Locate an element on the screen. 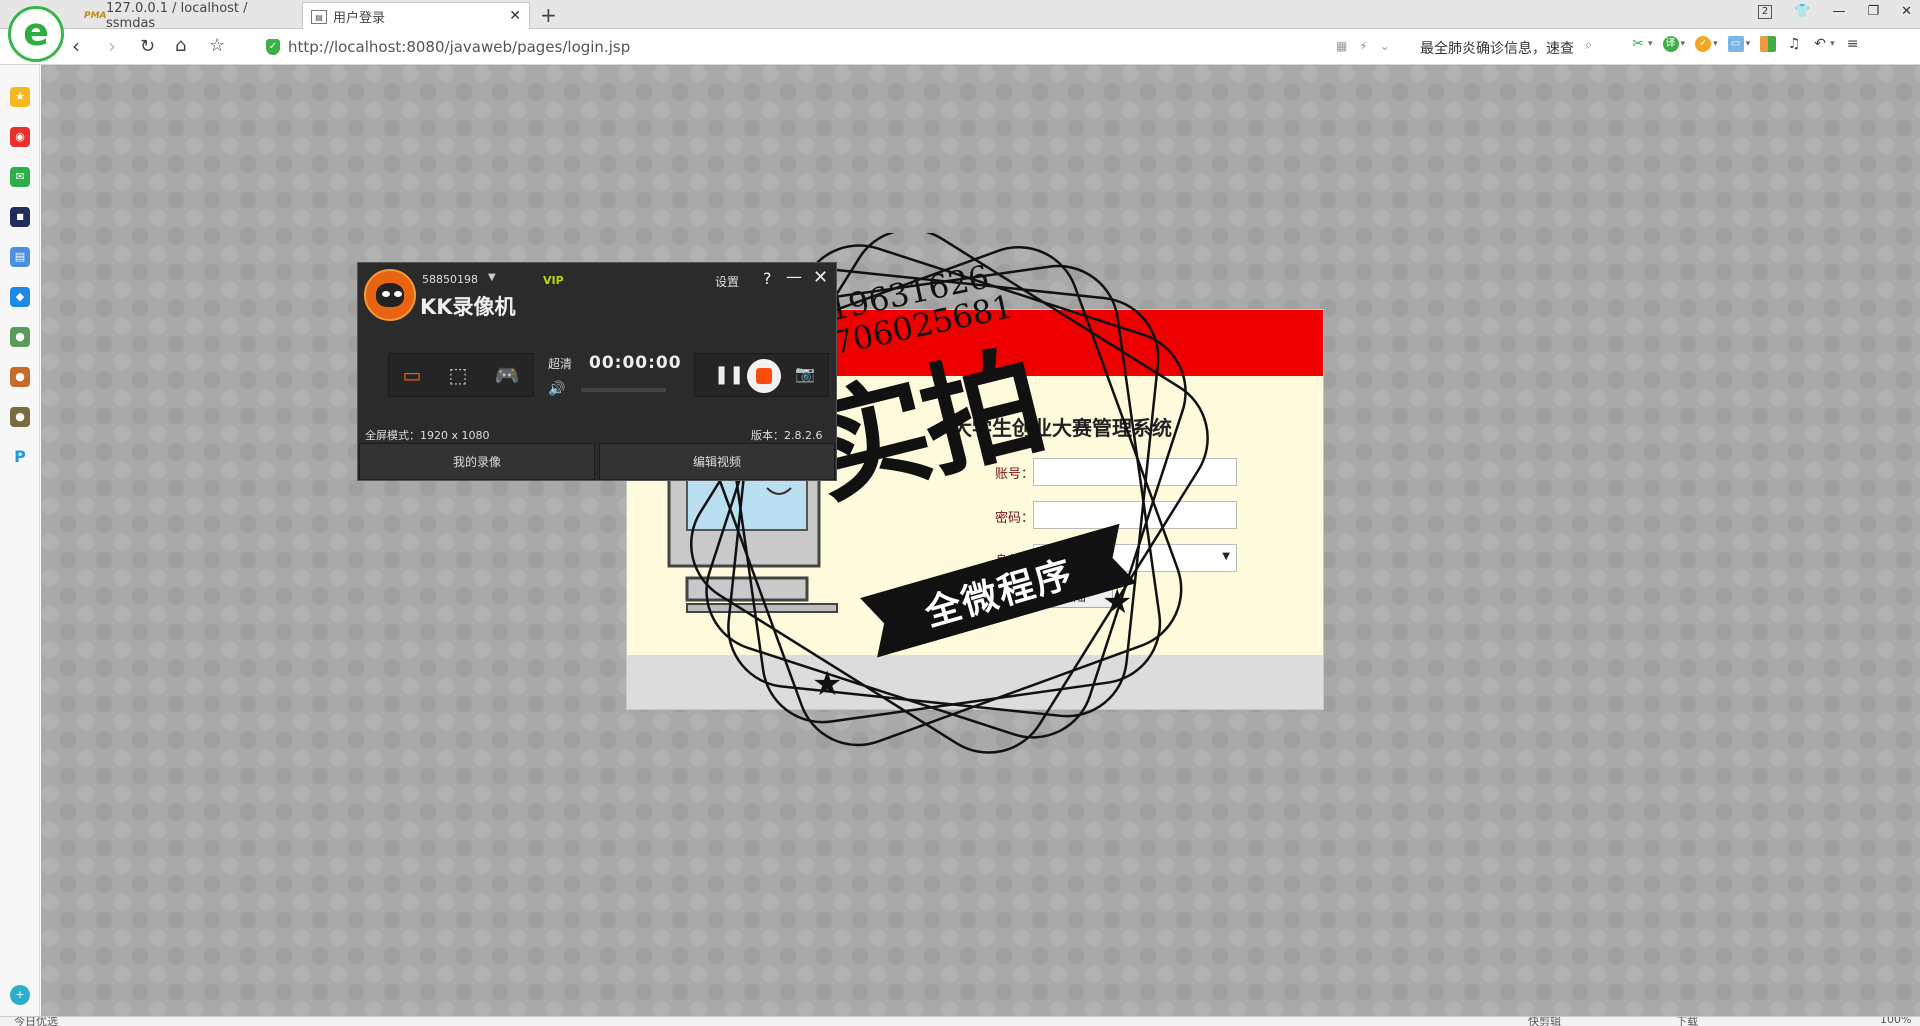 The height and width of the screenshot is (1026, 1920). record-controls: ❚❚ 📷 is located at coordinates (761, 375).